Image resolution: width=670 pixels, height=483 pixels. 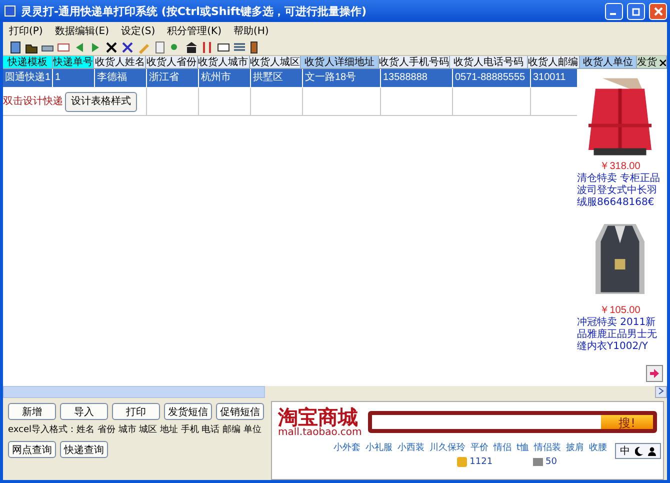 What do you see at coordinates (575, 447) in the screenshot?
I see `tag-link: 披肩` at bounding box center [575, 447].